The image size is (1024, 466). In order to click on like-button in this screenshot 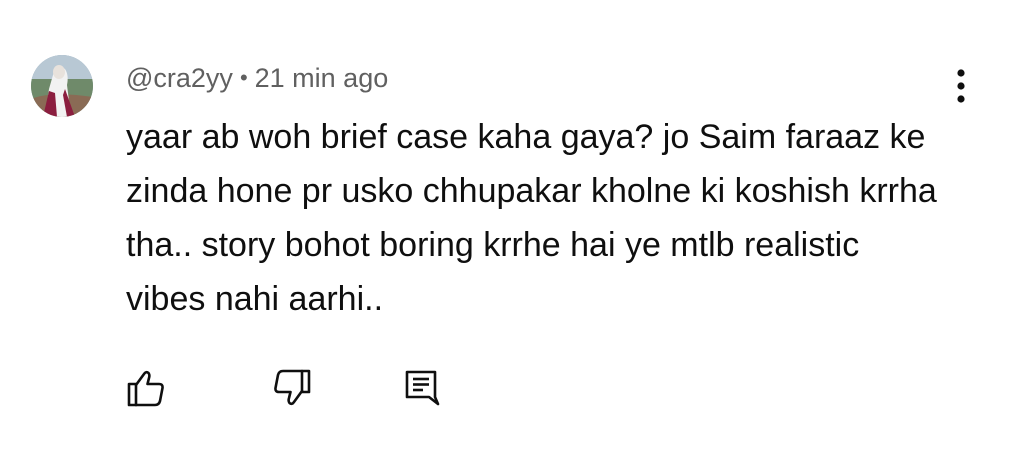, I will do `click(146, 388)`.